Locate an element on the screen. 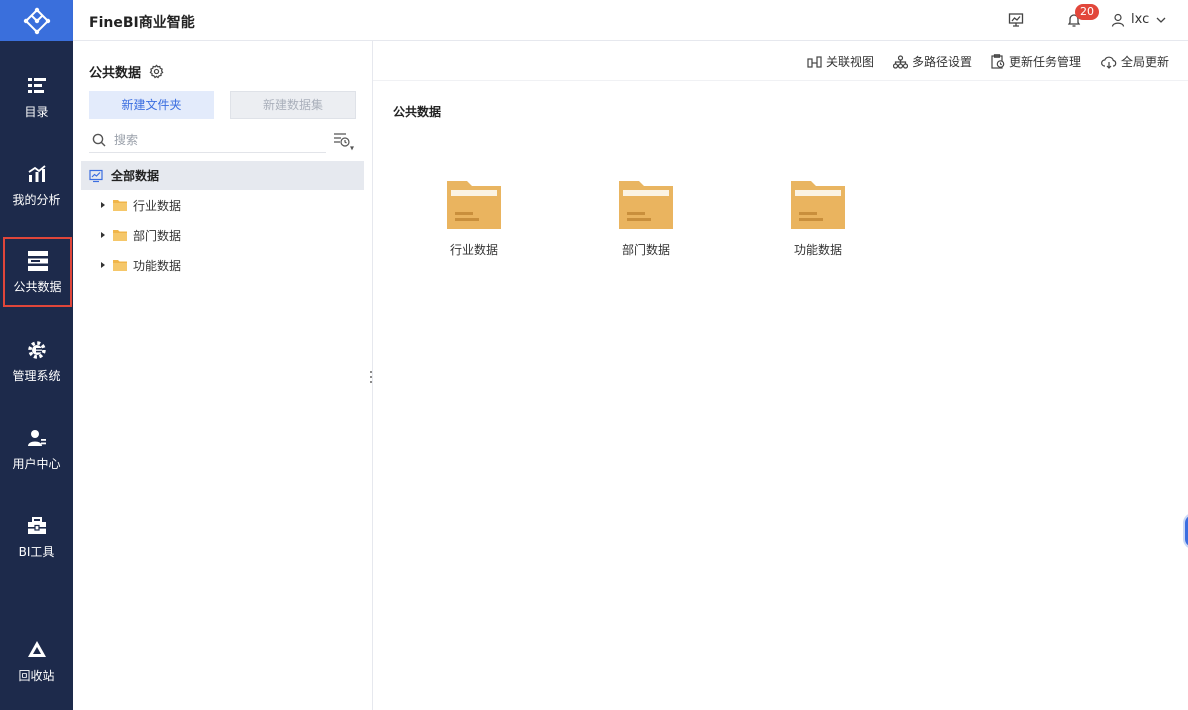 This screenshot has width=1188, height=710. tree-item-department-data: 部门数据 is located at coordinates (140, 235).